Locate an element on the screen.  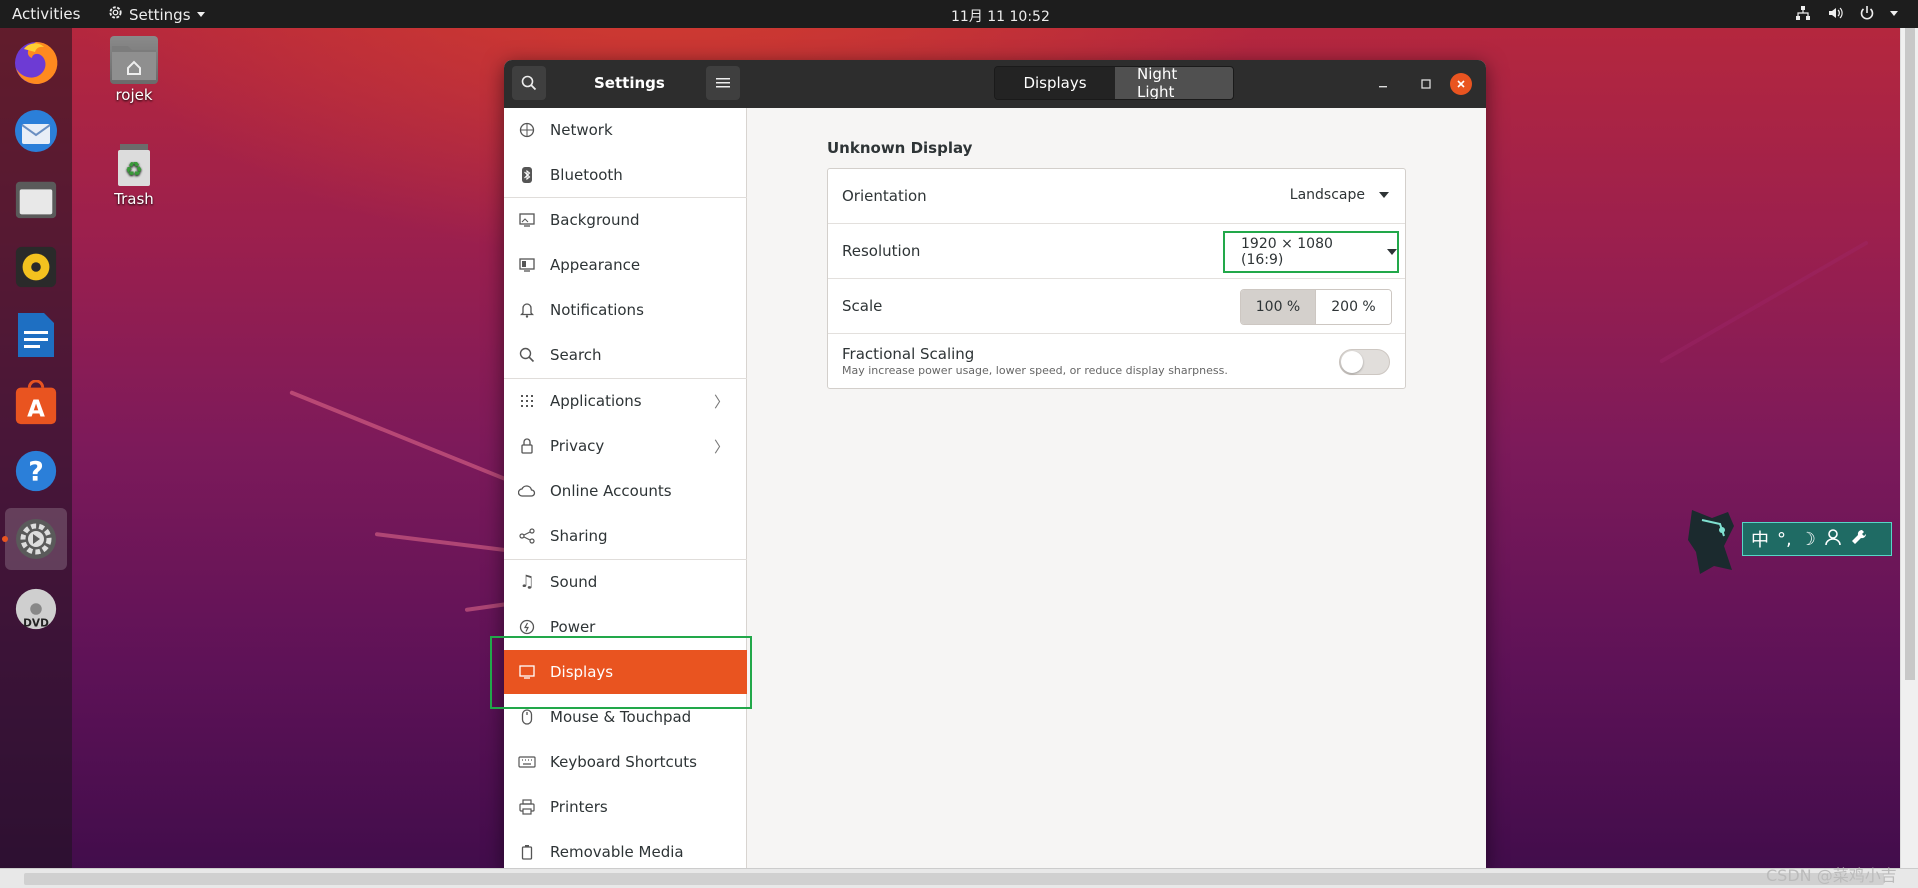
dock-dvd: DVD is located at coordinates (36, 609).